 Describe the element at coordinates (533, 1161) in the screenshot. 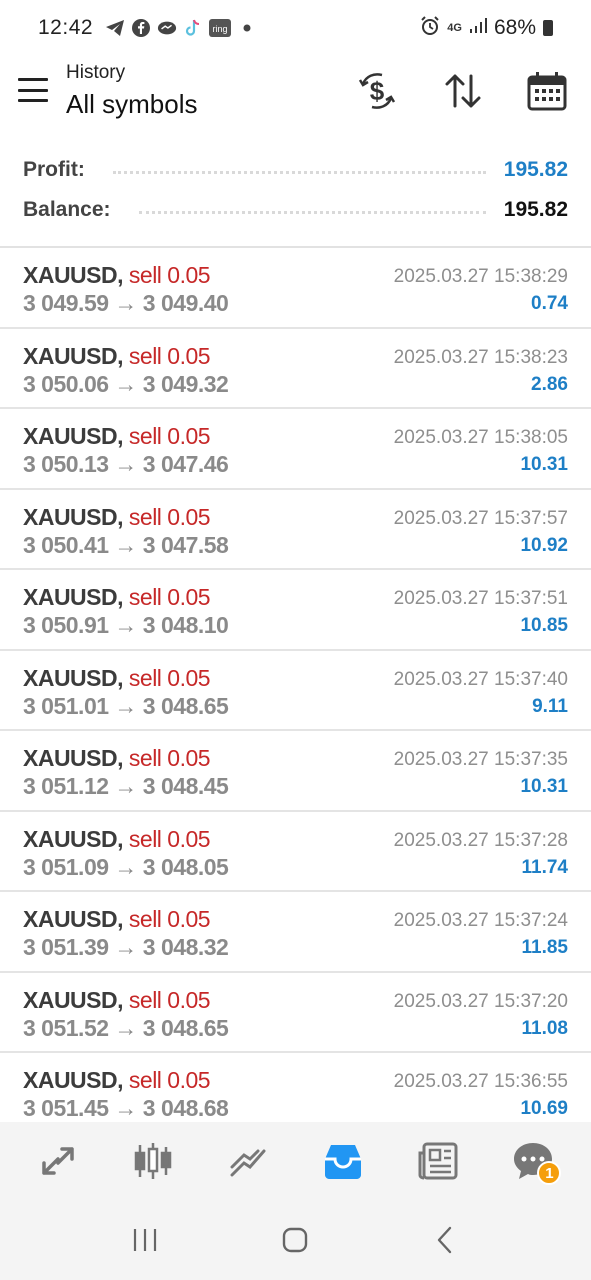

I see `nav-chat: 1` at that location.